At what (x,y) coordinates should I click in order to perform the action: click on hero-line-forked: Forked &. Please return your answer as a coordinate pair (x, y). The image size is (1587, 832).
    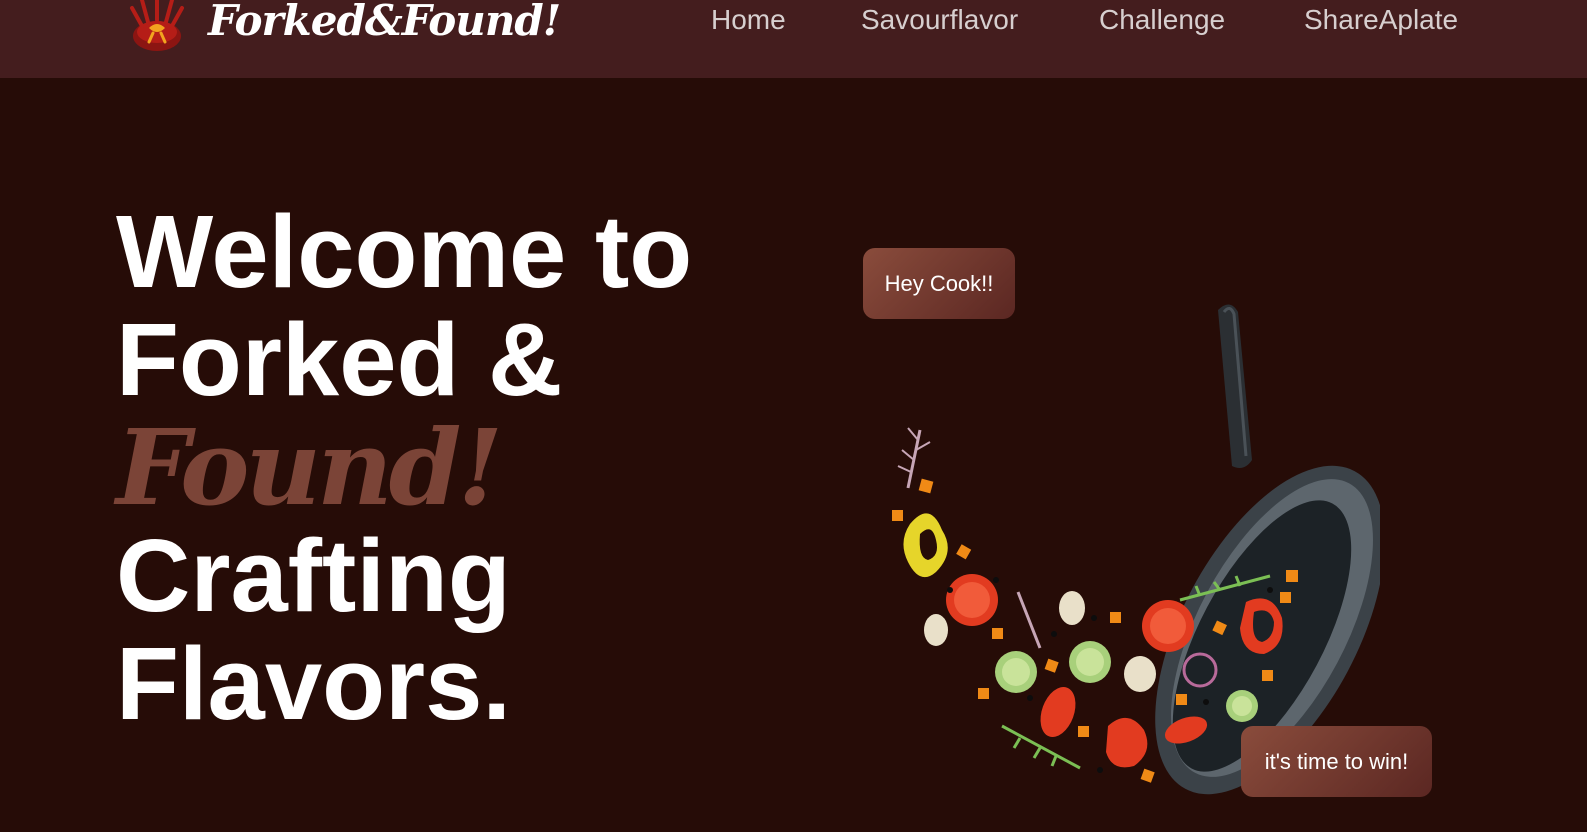
    Looking at the image, I should click on (339, 359).